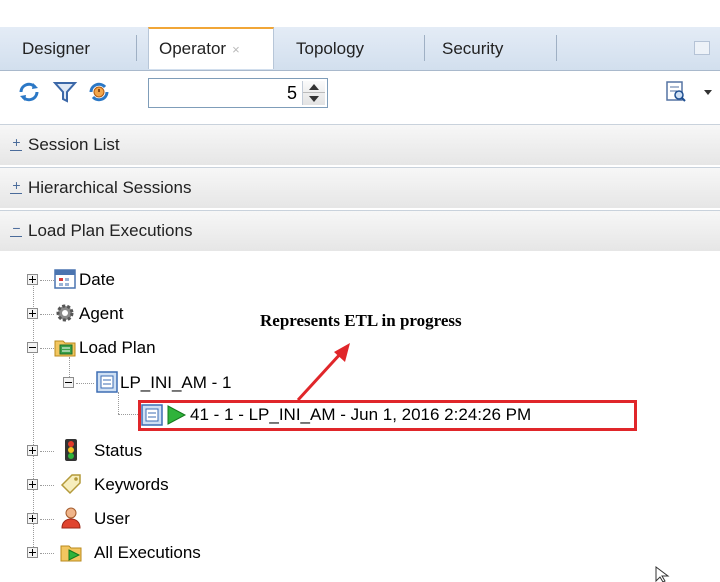  Describe the element at coordinates (662, 574) in the screenshot. I see `cursor-icon` at that location.